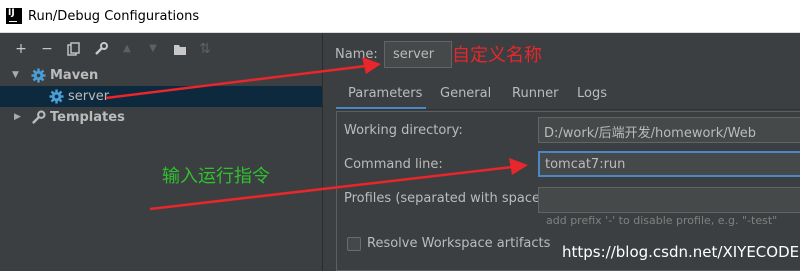 This screenshot has height=271, width=800. What do you see at coordinates (447, 198) in the screenshot?
I see `profiles-label: Profiles (separated with space):` at bounding box center [447, 198].